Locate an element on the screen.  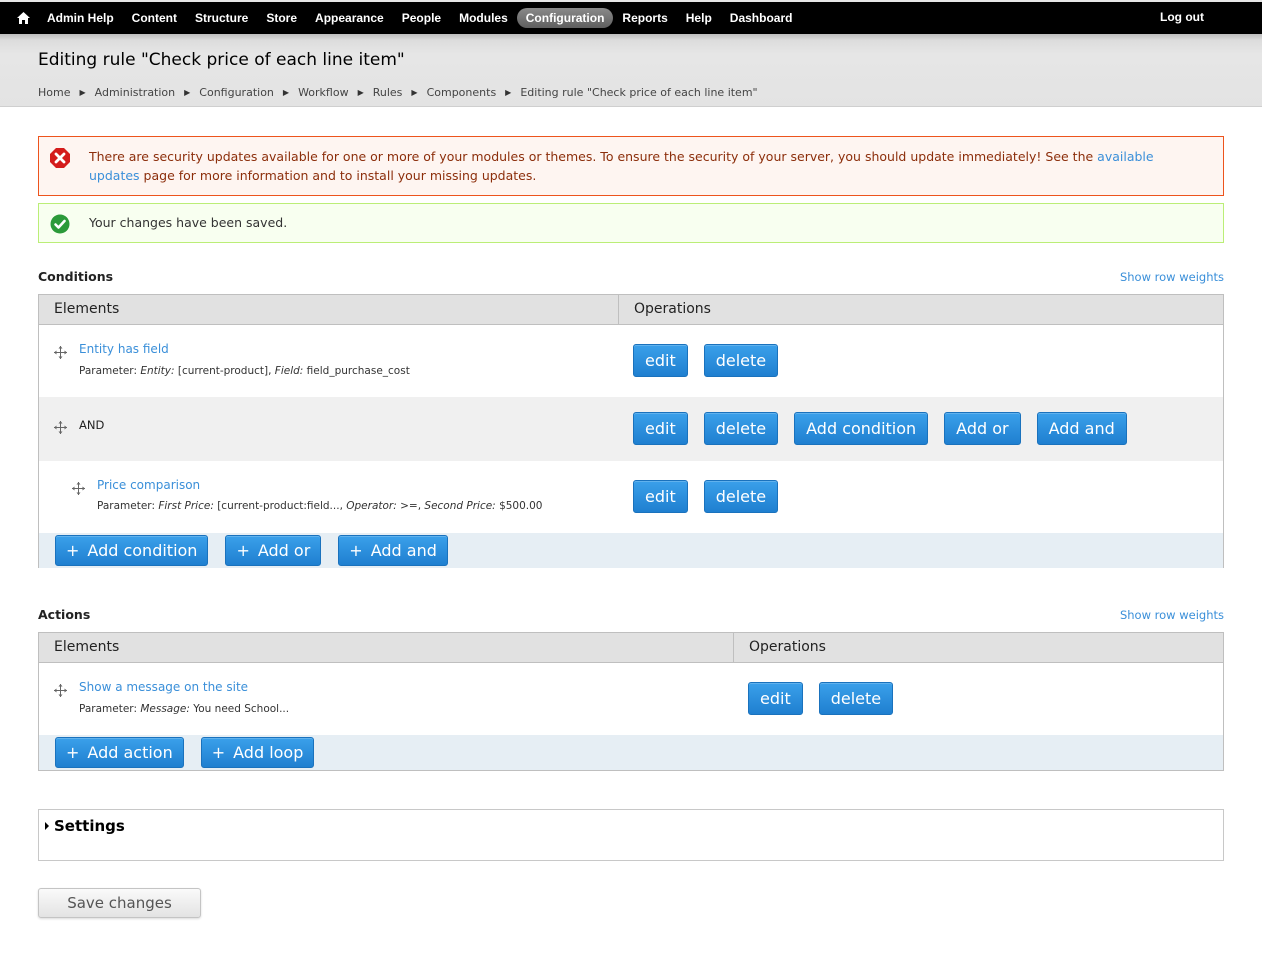
param-value: [current-product:field..., is located at coordinates (280, 506).